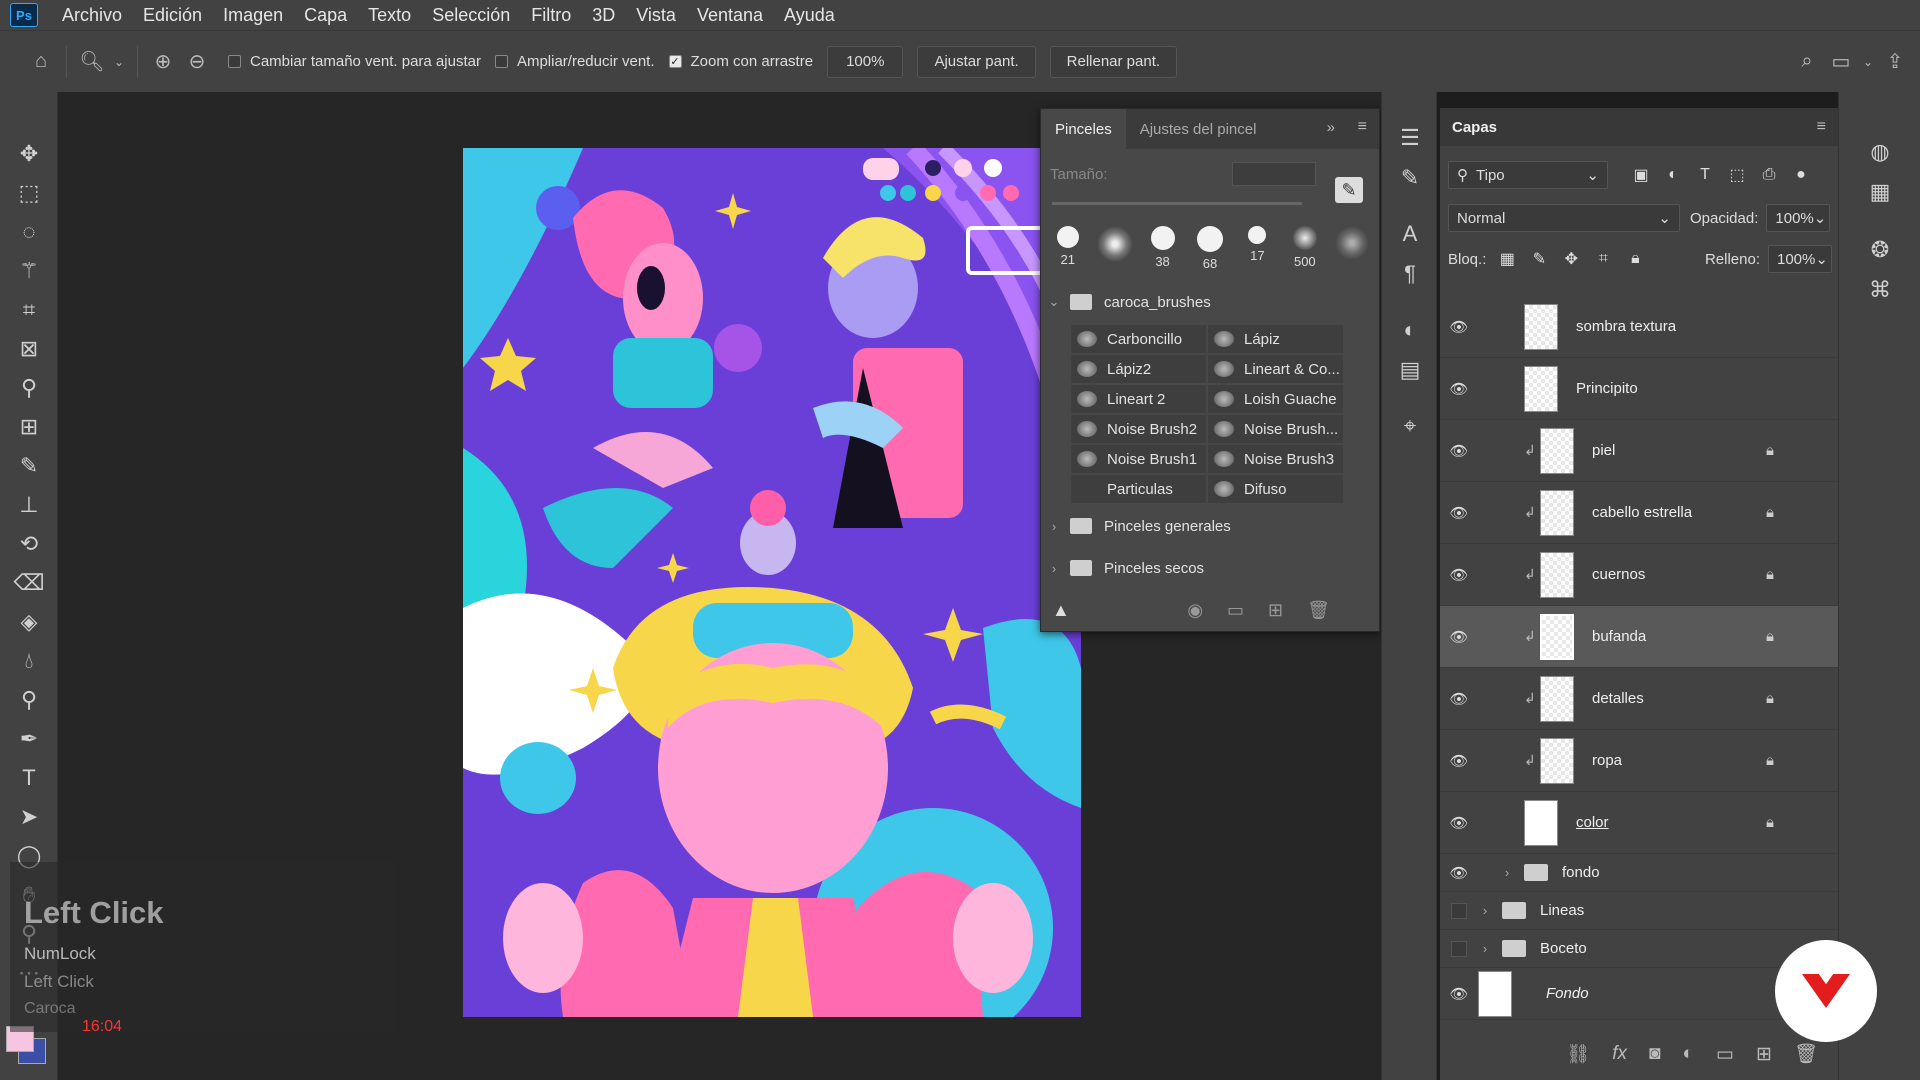  What do you see at coordinates (1410, 370) in the screenshot?
I see `libraries-icon: ▤` at bounding box center [1410, 370].